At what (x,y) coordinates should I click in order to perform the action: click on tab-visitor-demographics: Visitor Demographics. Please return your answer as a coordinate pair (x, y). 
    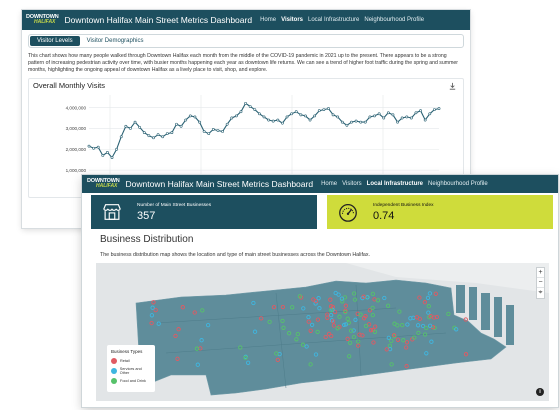
    Looking at the image, I should click on (115, 41).